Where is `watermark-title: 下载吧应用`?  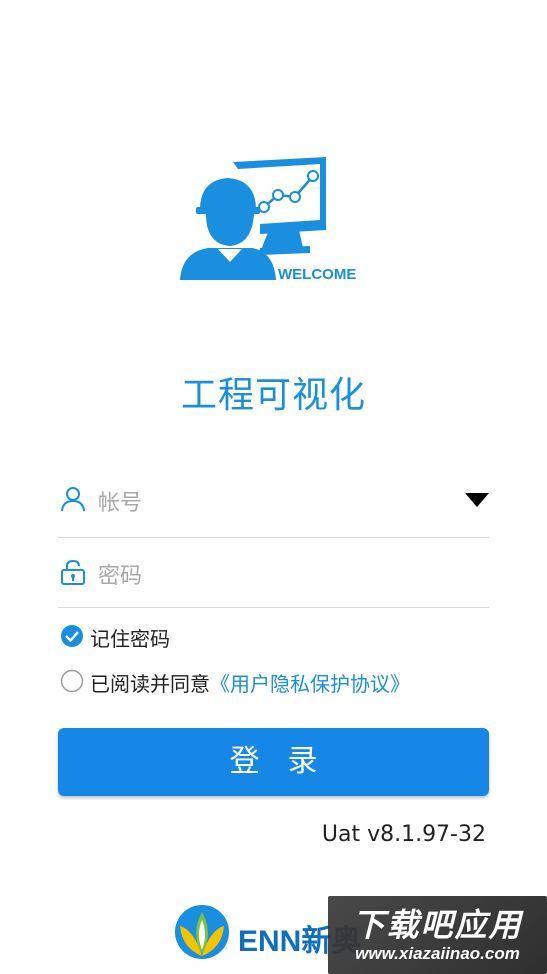
watermark-title: 下载吧应用 is located at coordinates (437, 925).